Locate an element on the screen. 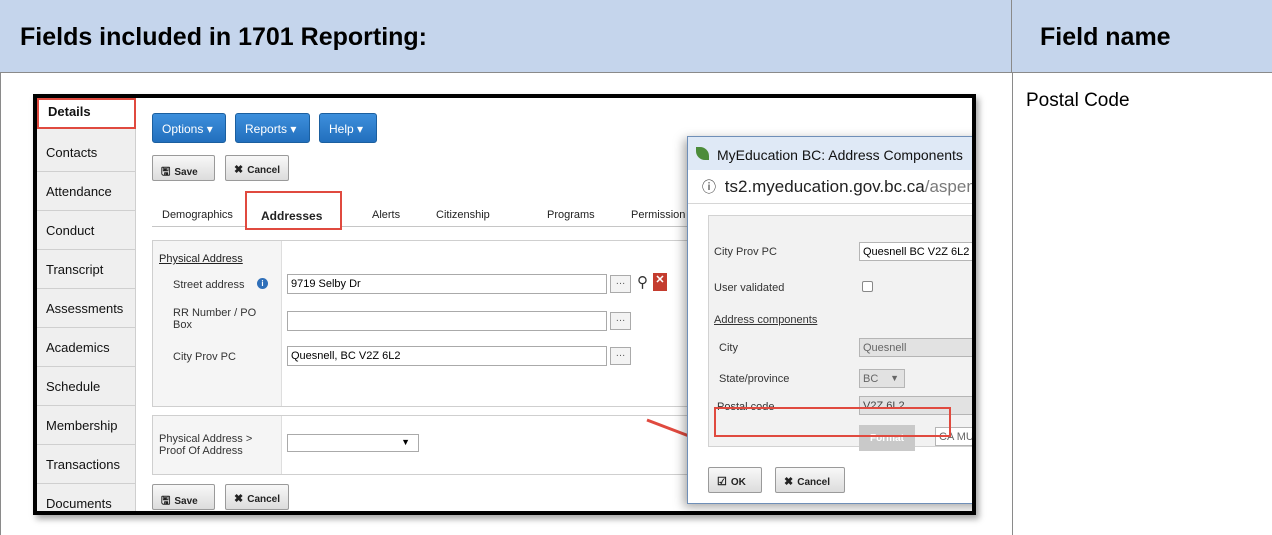  table-left-border is located at coordinates (0, 304).